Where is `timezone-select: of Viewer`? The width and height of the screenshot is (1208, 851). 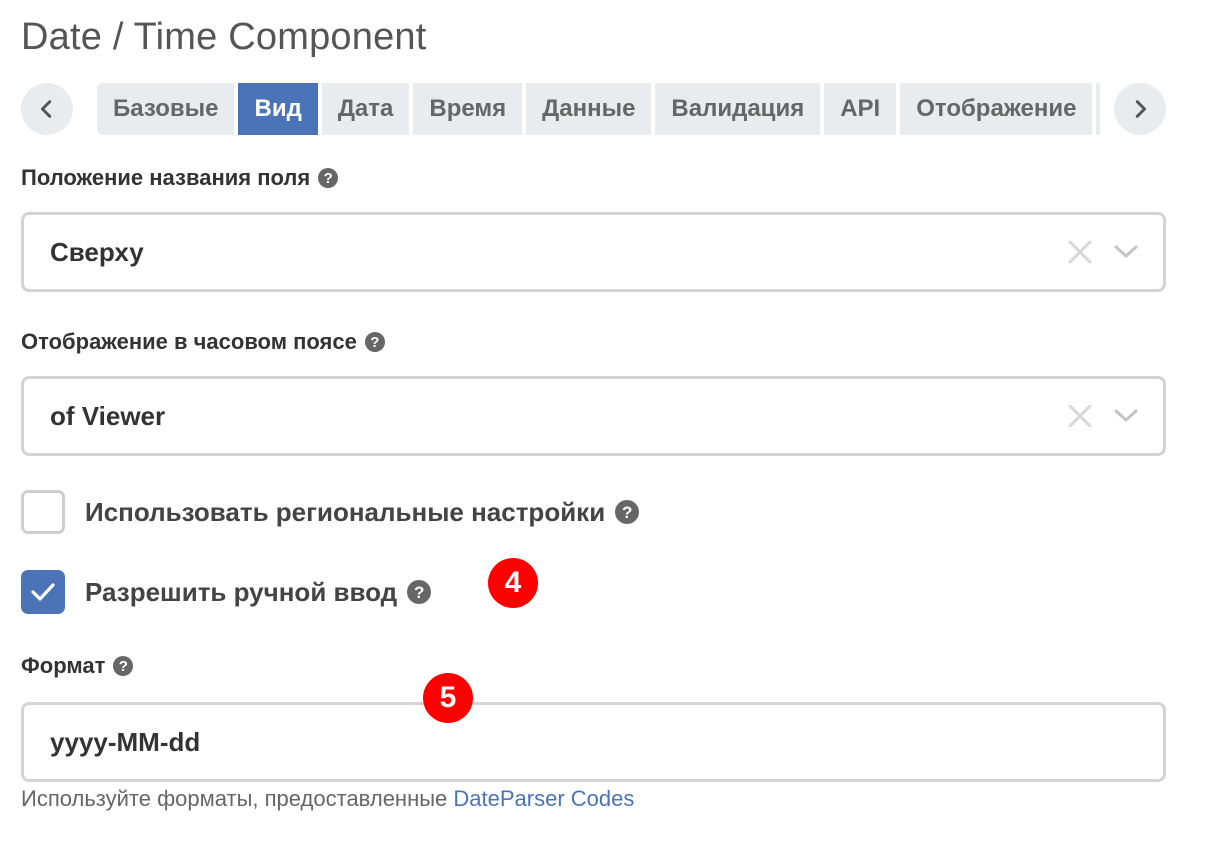 timezone-select: of Viewer is located at coordinates (593, 416).